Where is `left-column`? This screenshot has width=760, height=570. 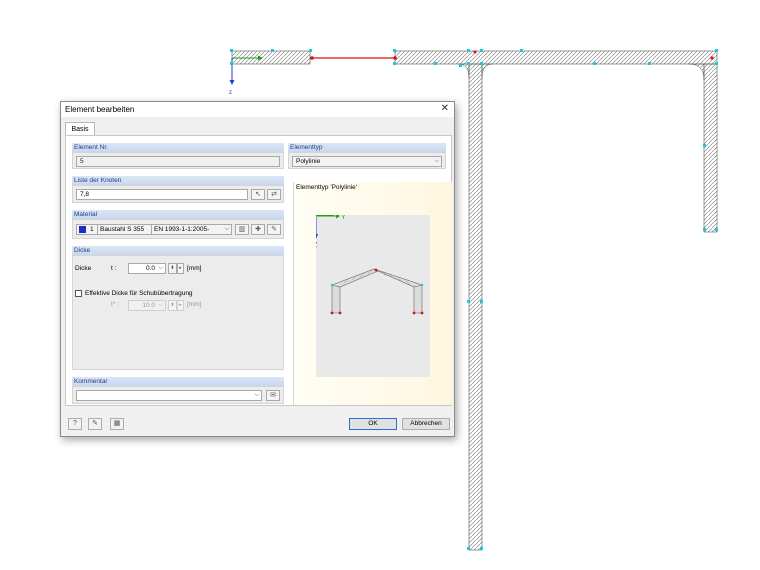 left-column is located at coordinates (475, 307).